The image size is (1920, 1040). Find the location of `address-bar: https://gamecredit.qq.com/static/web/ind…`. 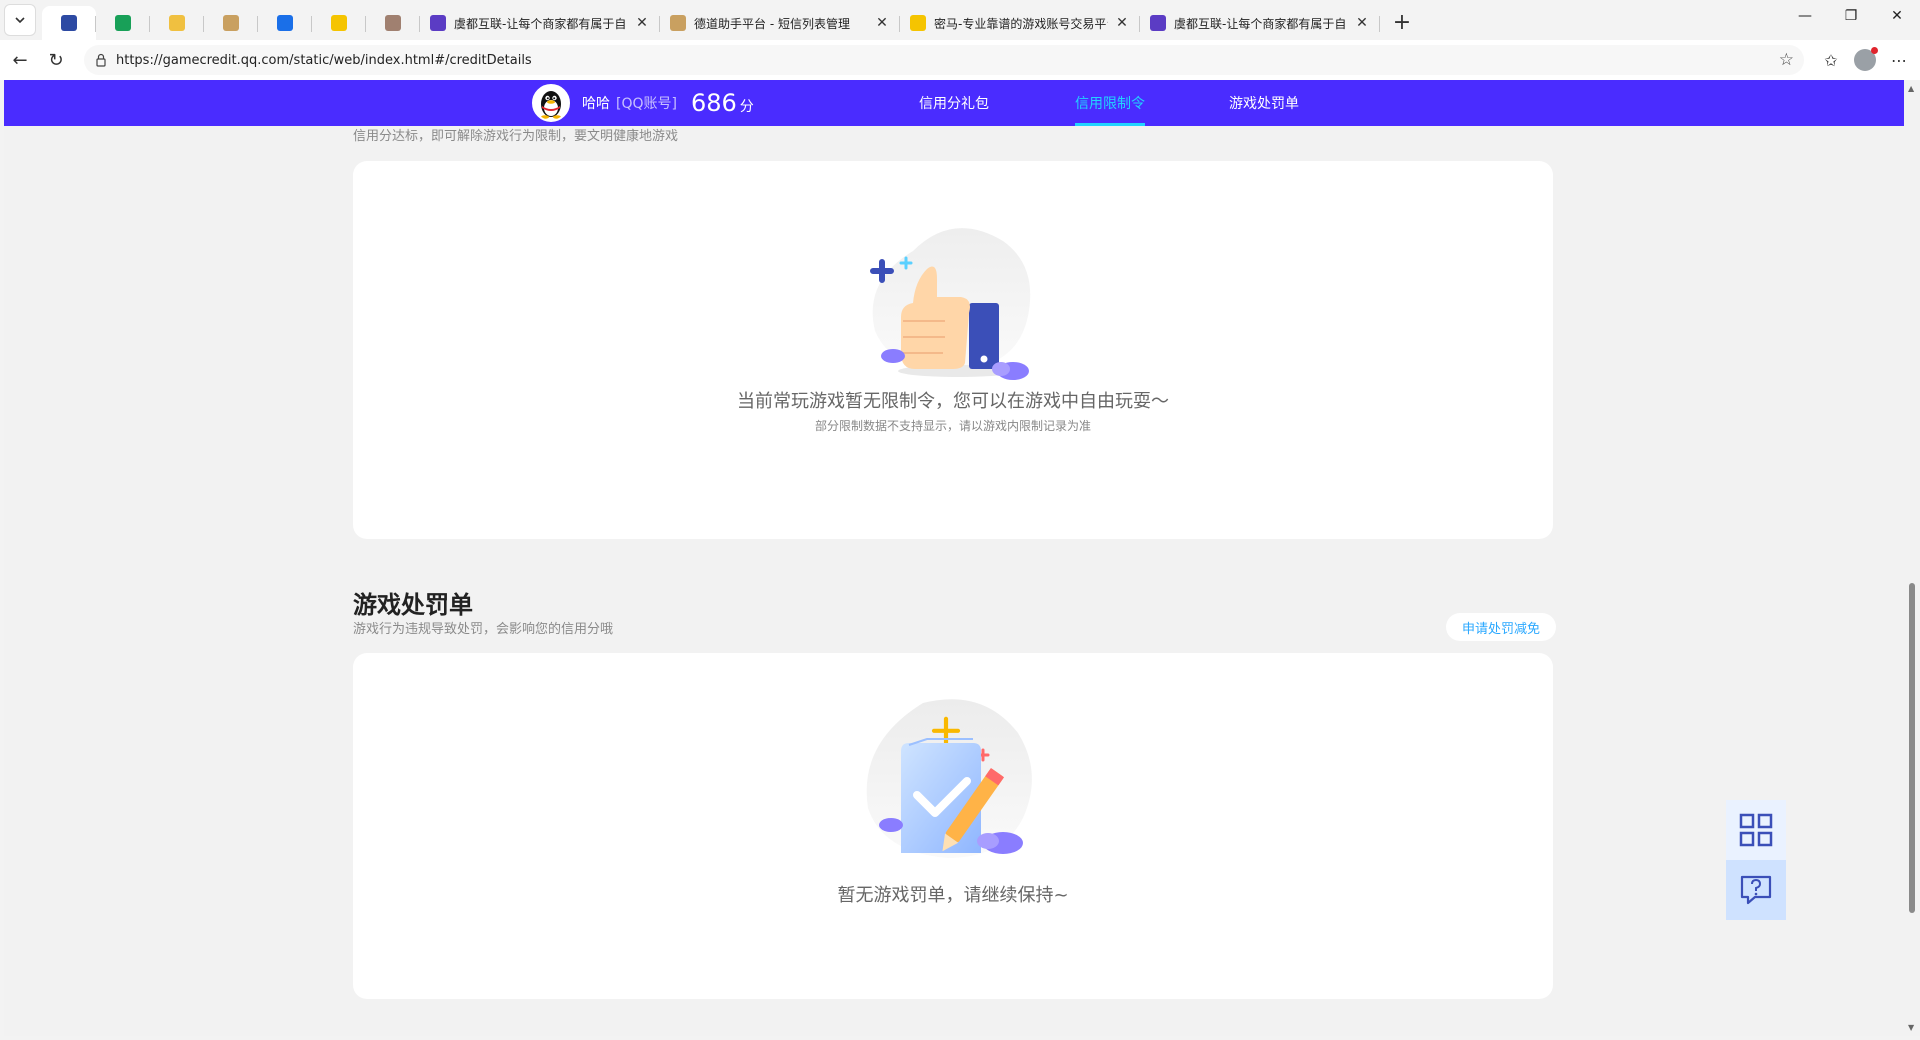

address-bar: https://gamecredit.qq.com/static/web/ind… is located at coordinates (944, 60).